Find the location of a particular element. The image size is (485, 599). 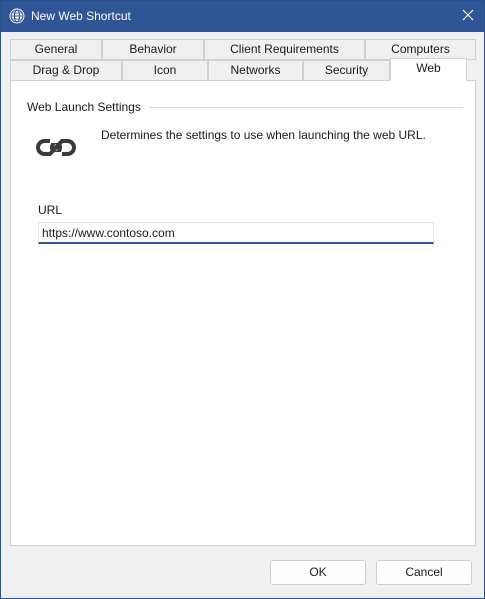

tab-behavior: Behavior is located at coordinates (153, 49).